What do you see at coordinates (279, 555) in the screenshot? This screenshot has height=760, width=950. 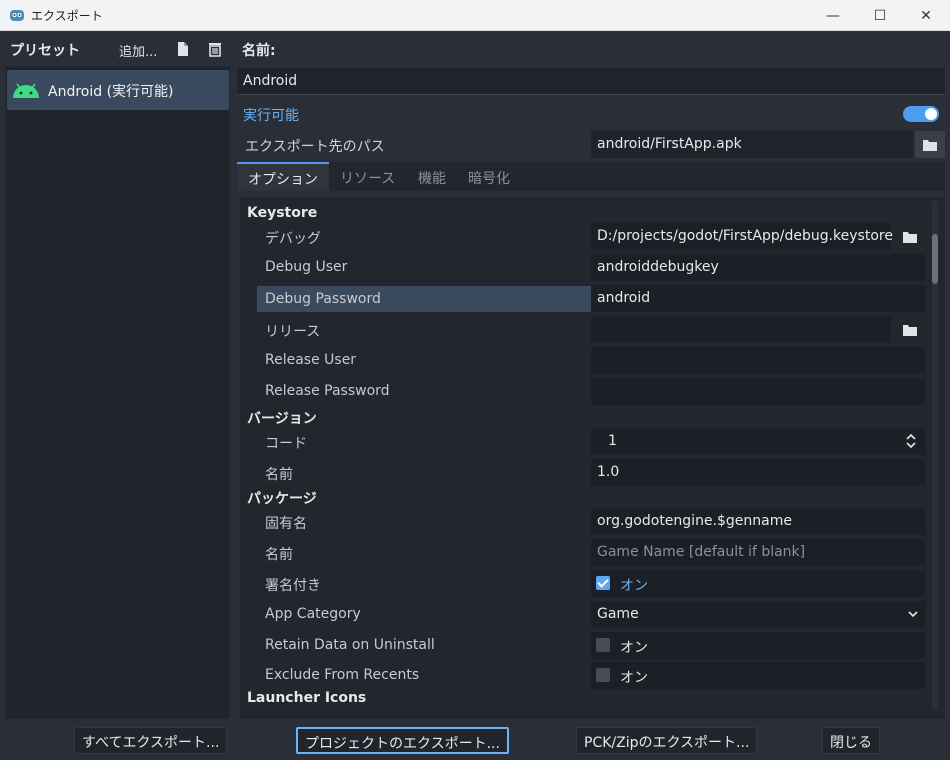 I see `package-name-label: 名前` at bounding box center [279, 555].